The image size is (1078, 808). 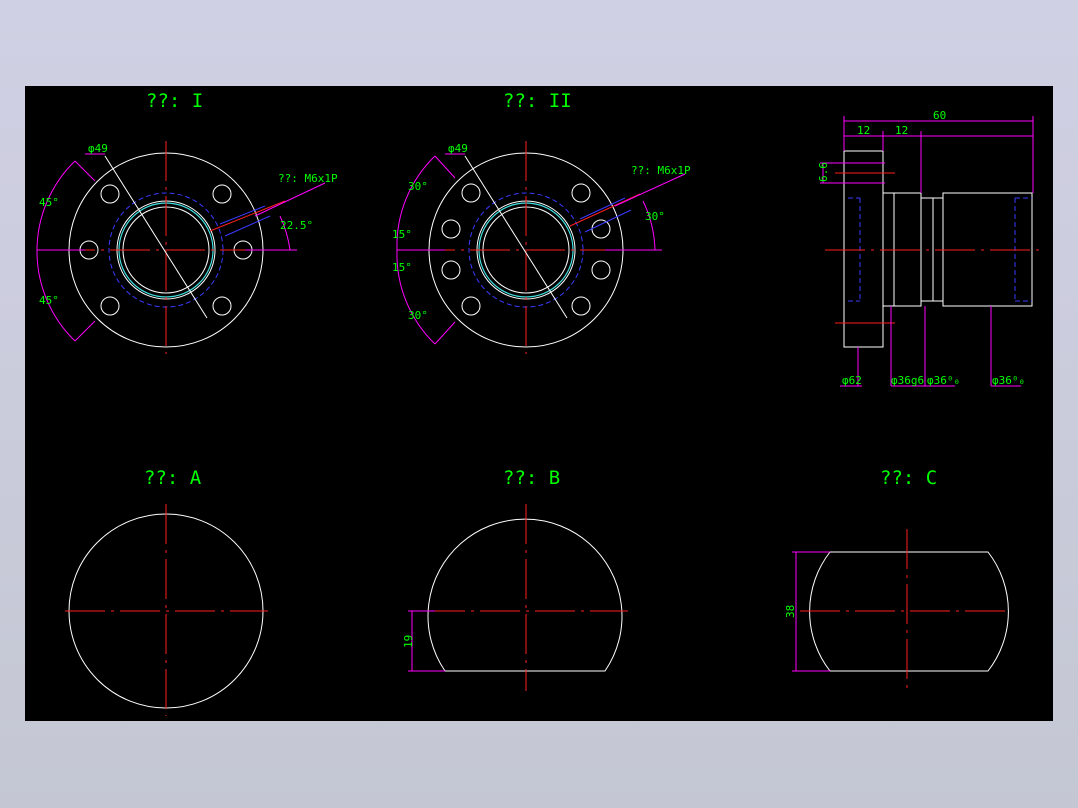 What do you see at coordinates (308, 178) in the screenshot?
I see `view-1-thread: ??: M6x1P` at bounding box center [308, 178].